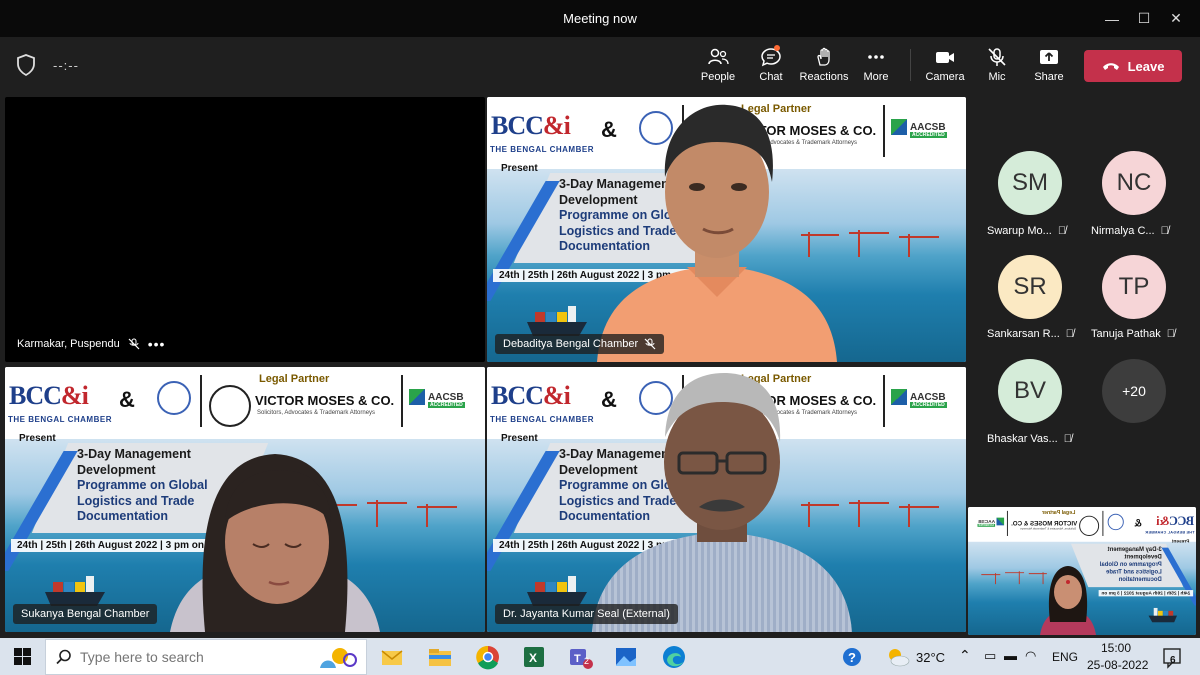 The image size is (1200, 675). What do you see at coordinates (392, 657) in the screenshot?
I see `mail-app-icon` at bounding box center [392, 657].